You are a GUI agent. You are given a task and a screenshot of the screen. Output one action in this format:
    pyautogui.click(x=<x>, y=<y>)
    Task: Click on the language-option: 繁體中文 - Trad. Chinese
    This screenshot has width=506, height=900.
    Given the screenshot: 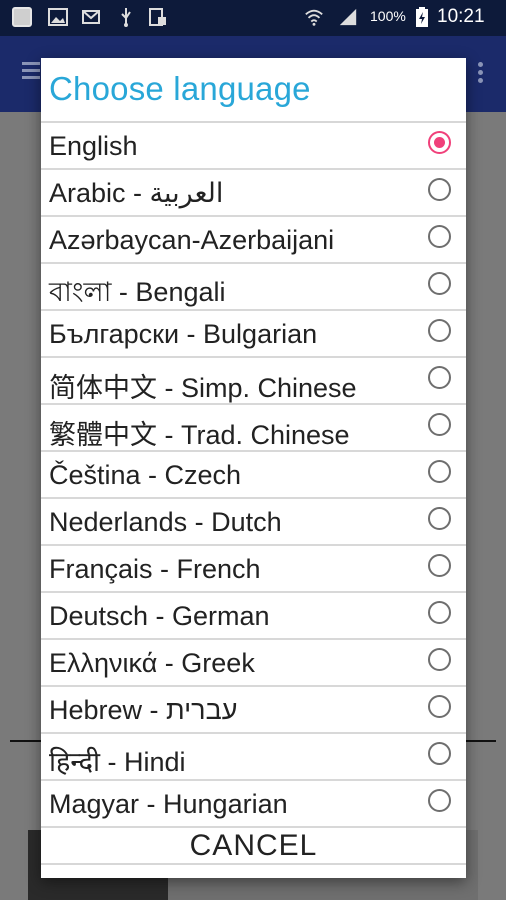 What is the action you would take?
    pyautogui.click(x=253, y=428)
    